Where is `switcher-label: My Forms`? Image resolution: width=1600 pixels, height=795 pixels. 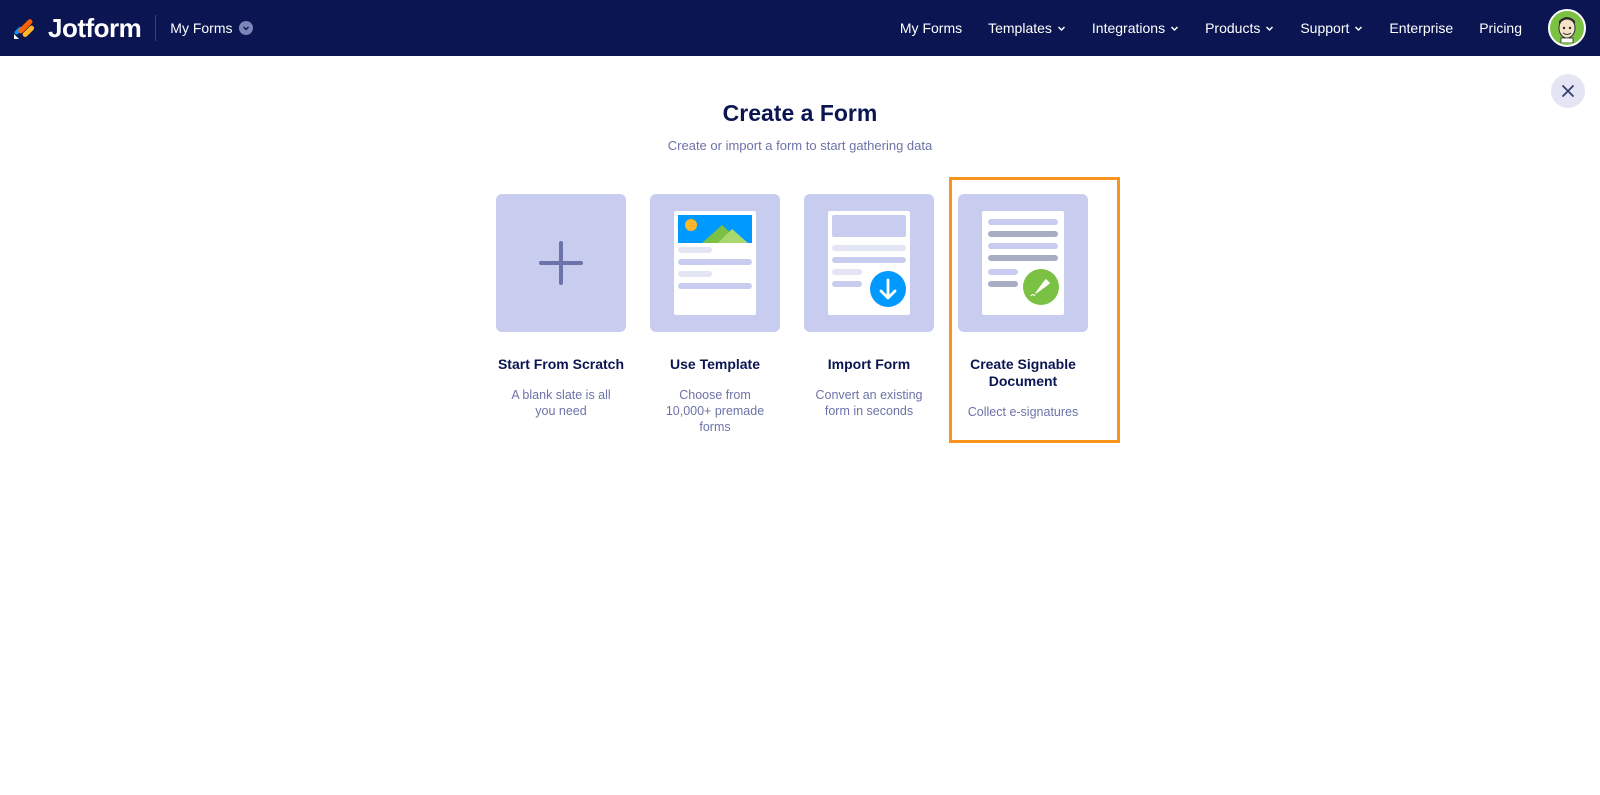 switcher-label: My Forms is located at coordinates (201, 28).